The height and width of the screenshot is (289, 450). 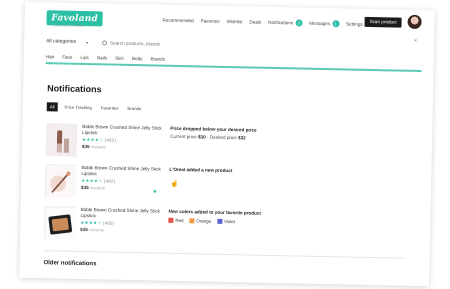 What do you see at coordinates (268, 222) in the screenshot?
I see `color-swatches: Red Orange Violet` at bounding box center [268, 222].